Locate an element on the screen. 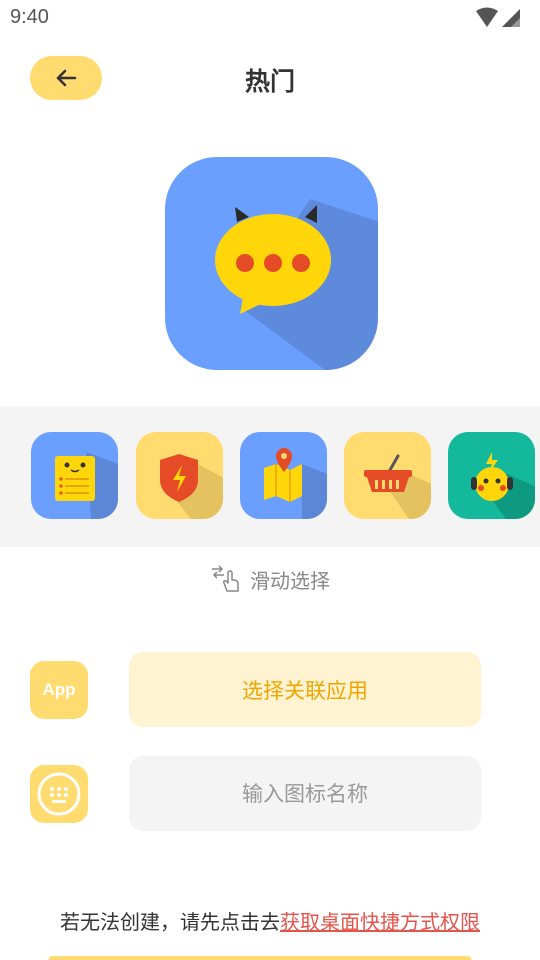 The width and height of the screenshot is (540, 960). status-icons is located at coordinates (498, 17).